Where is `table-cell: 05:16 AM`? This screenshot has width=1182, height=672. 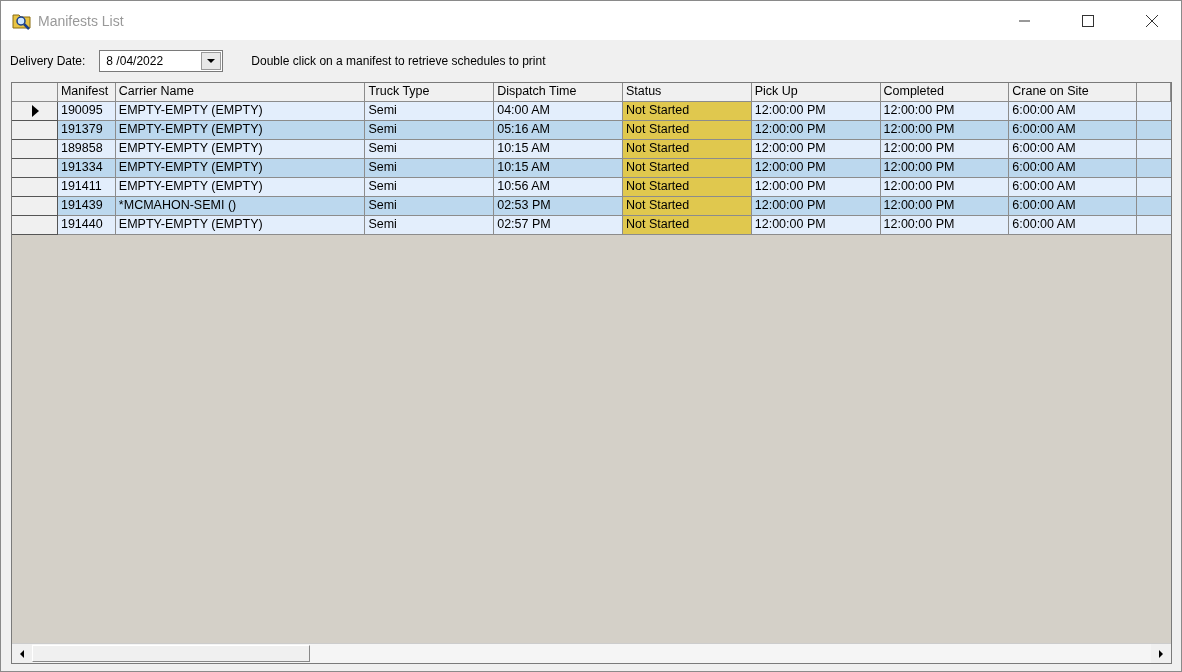
table-cell: 05:16 AM is located at coordinates (558, 130).